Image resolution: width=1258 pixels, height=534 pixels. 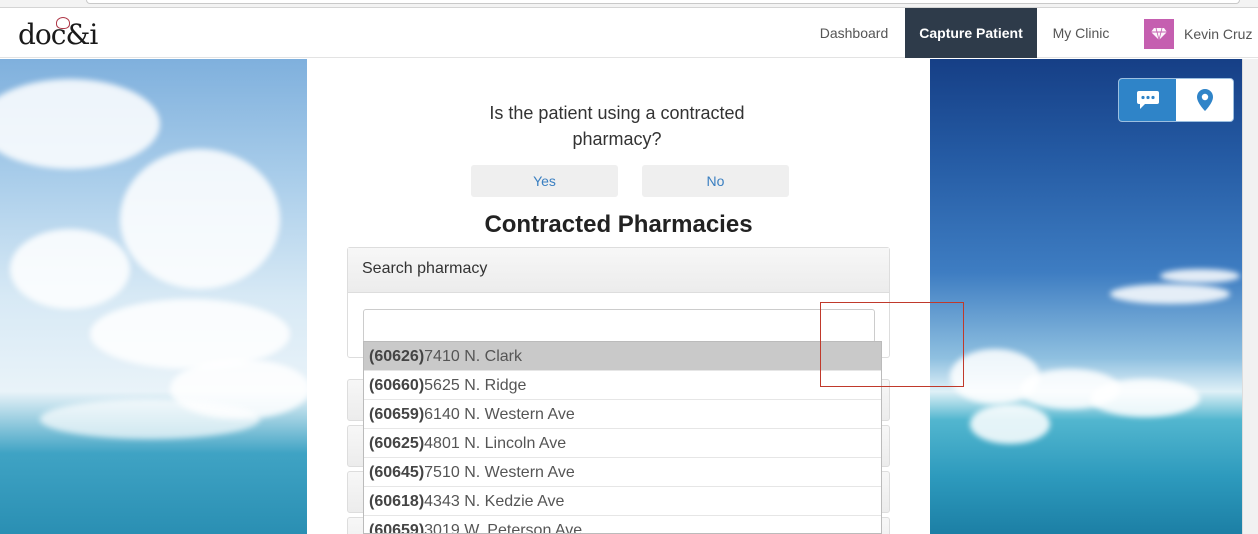 What do you see at coordinates (1081, 33) in the screenshot?
I see `nav-my-clinic: My Clinic` at bounding box center [1081, 33].